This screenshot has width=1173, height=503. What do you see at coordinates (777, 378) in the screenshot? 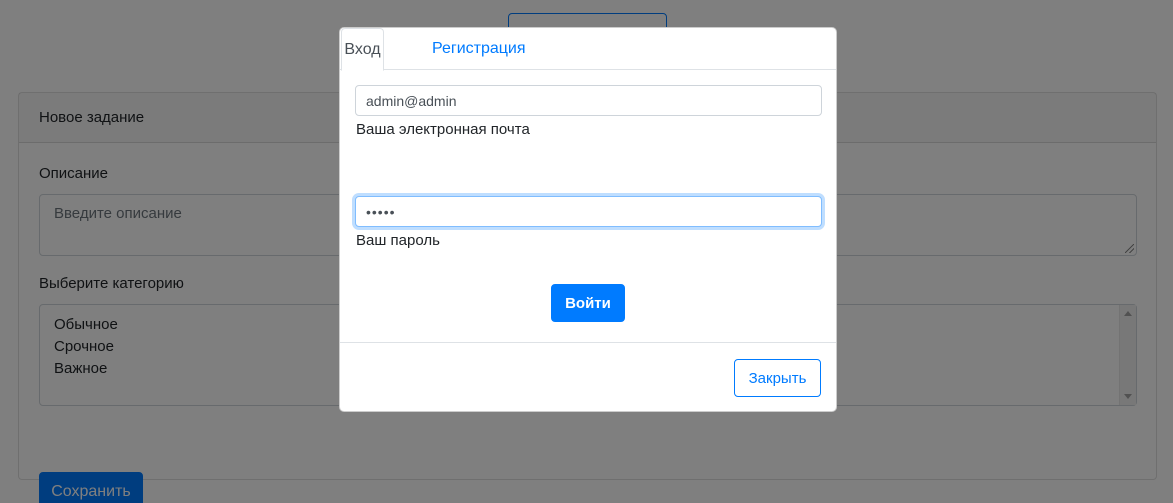
I see `close-button: Закрыть` at bounding box center [777, 378].